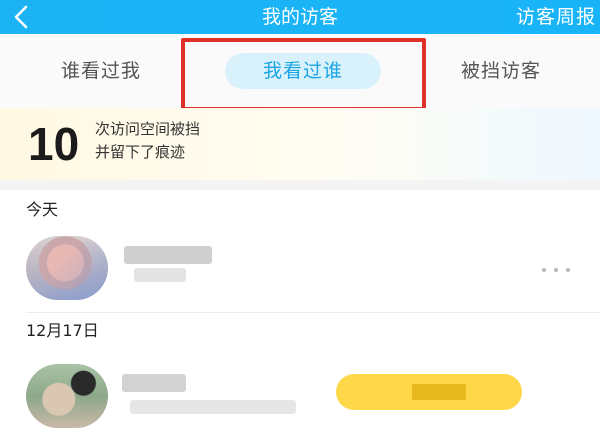 The width and height of the screenshot is (600, 444). Describe the element at coordinates (140, 152) in the screenshot. I see `summary-line-2: 并留下了痕迹` at that location.